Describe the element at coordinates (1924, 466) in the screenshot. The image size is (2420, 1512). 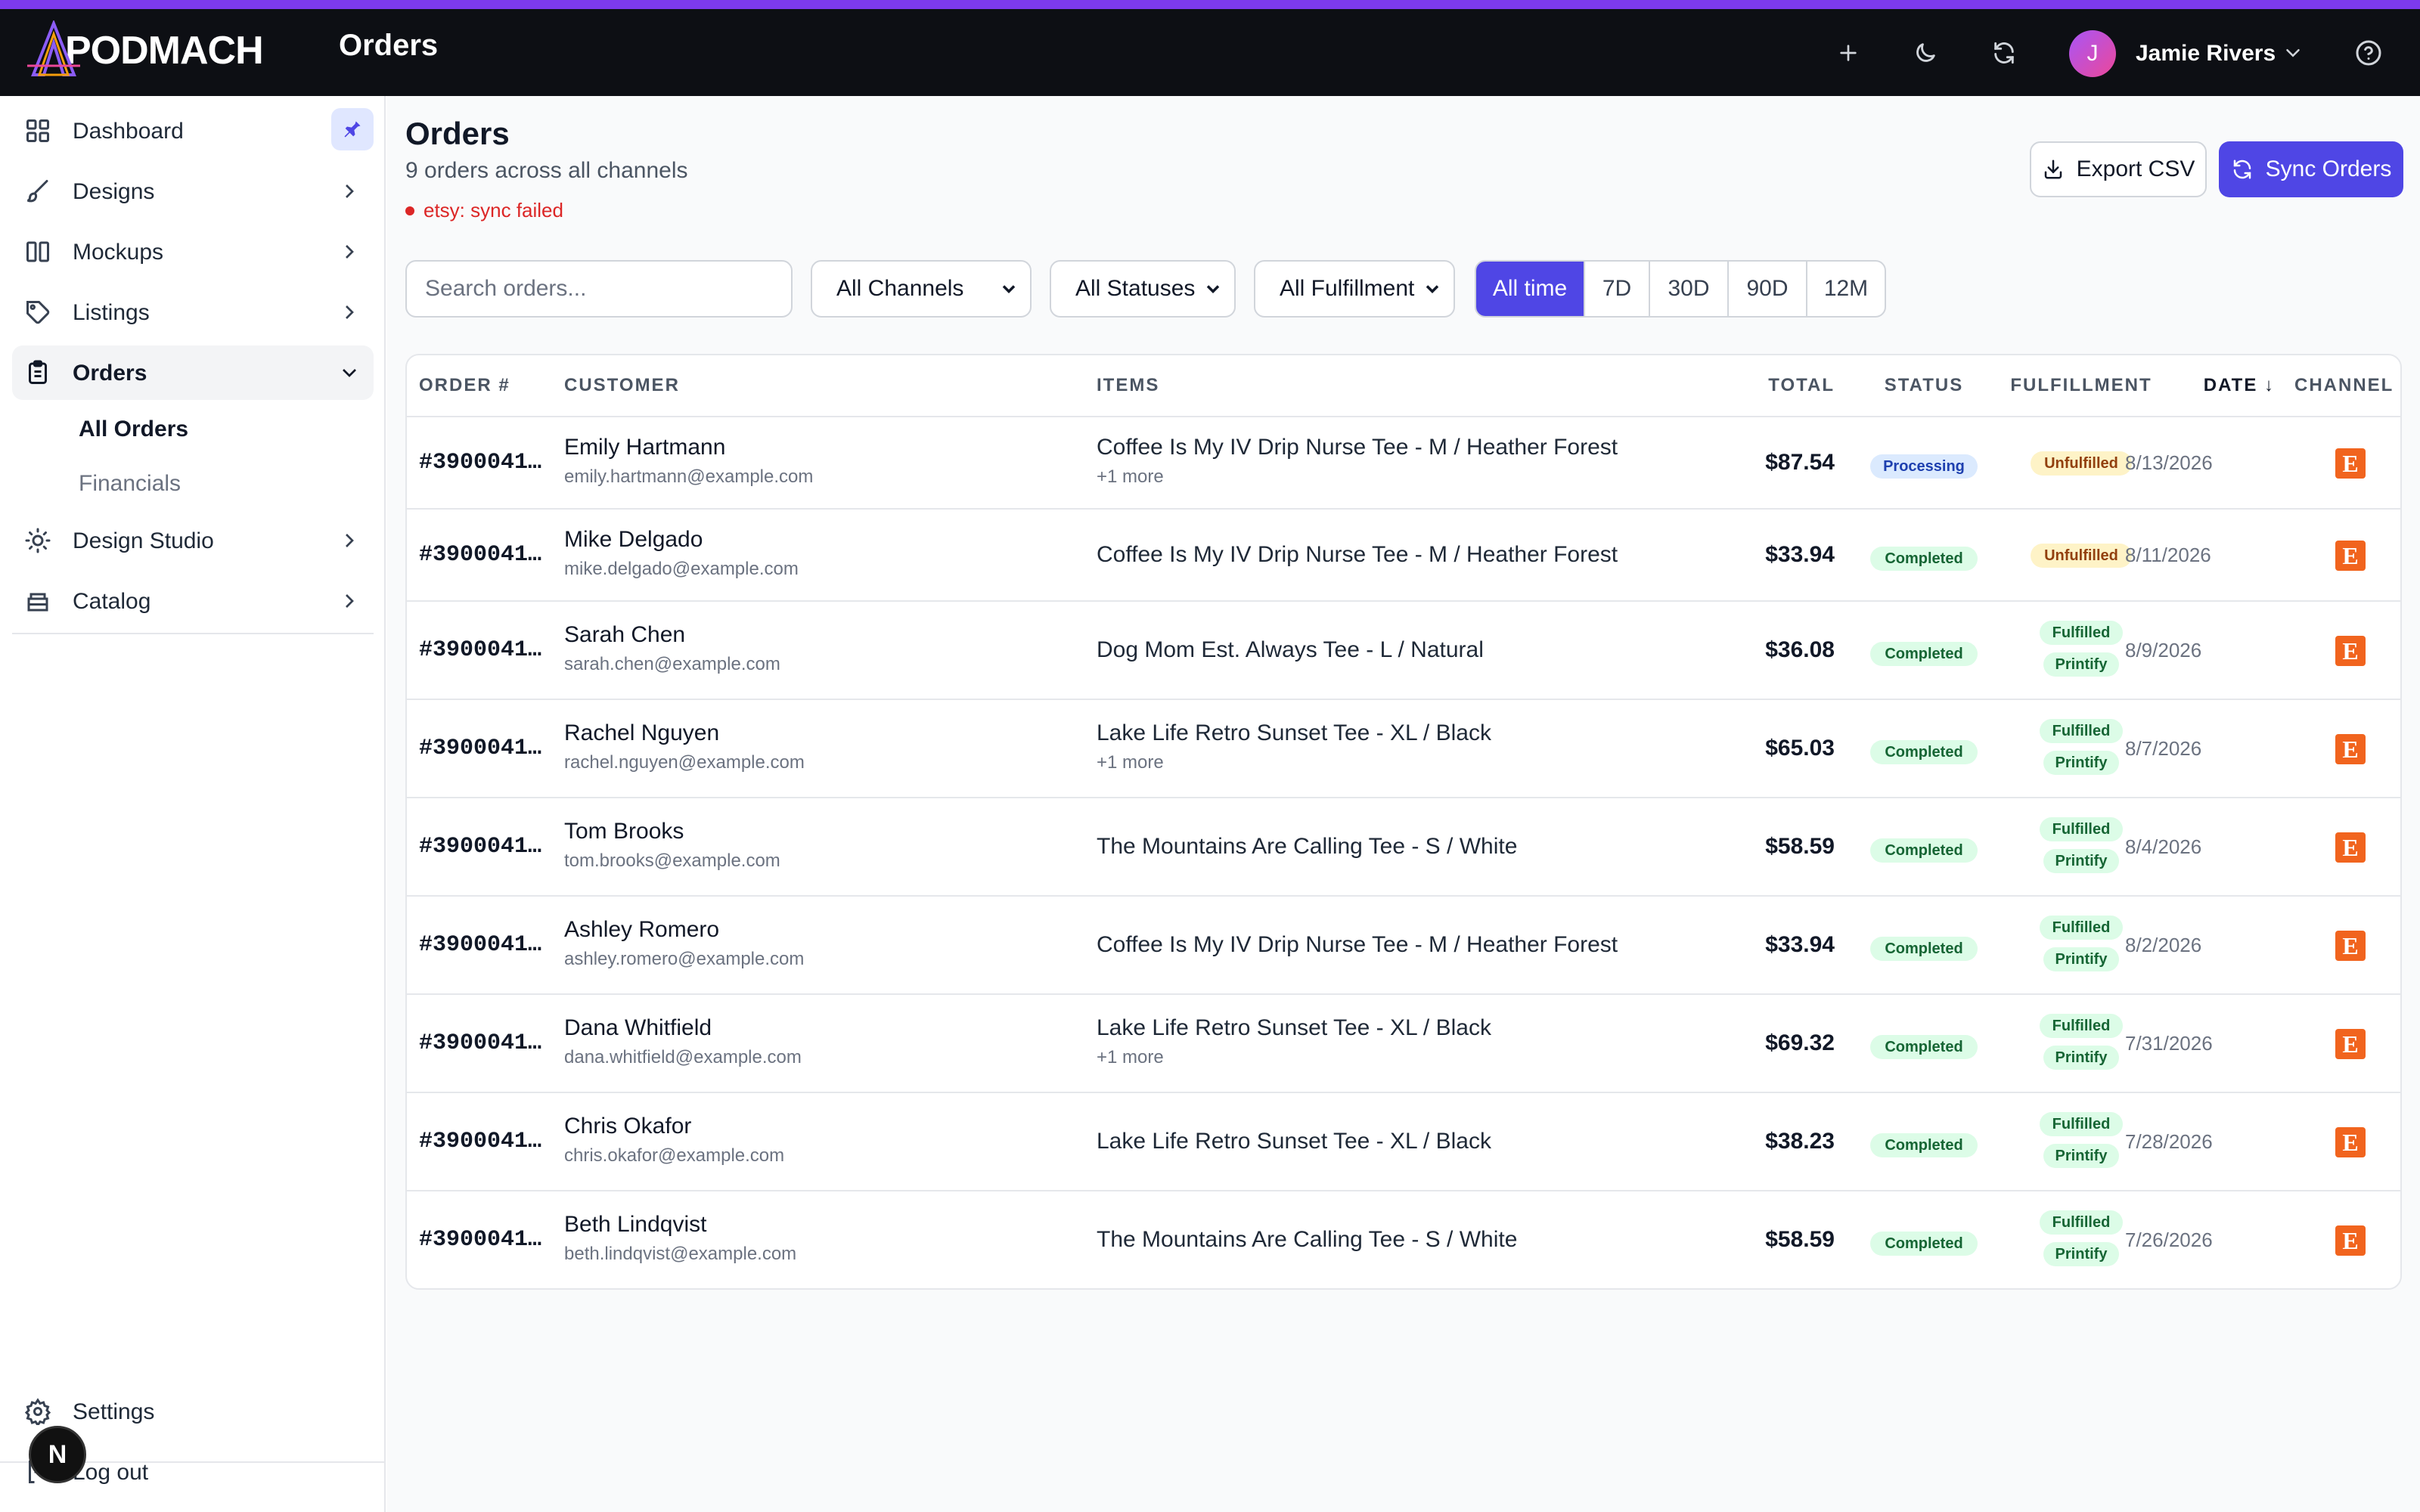
I see `status-badge: Processing` at that location.